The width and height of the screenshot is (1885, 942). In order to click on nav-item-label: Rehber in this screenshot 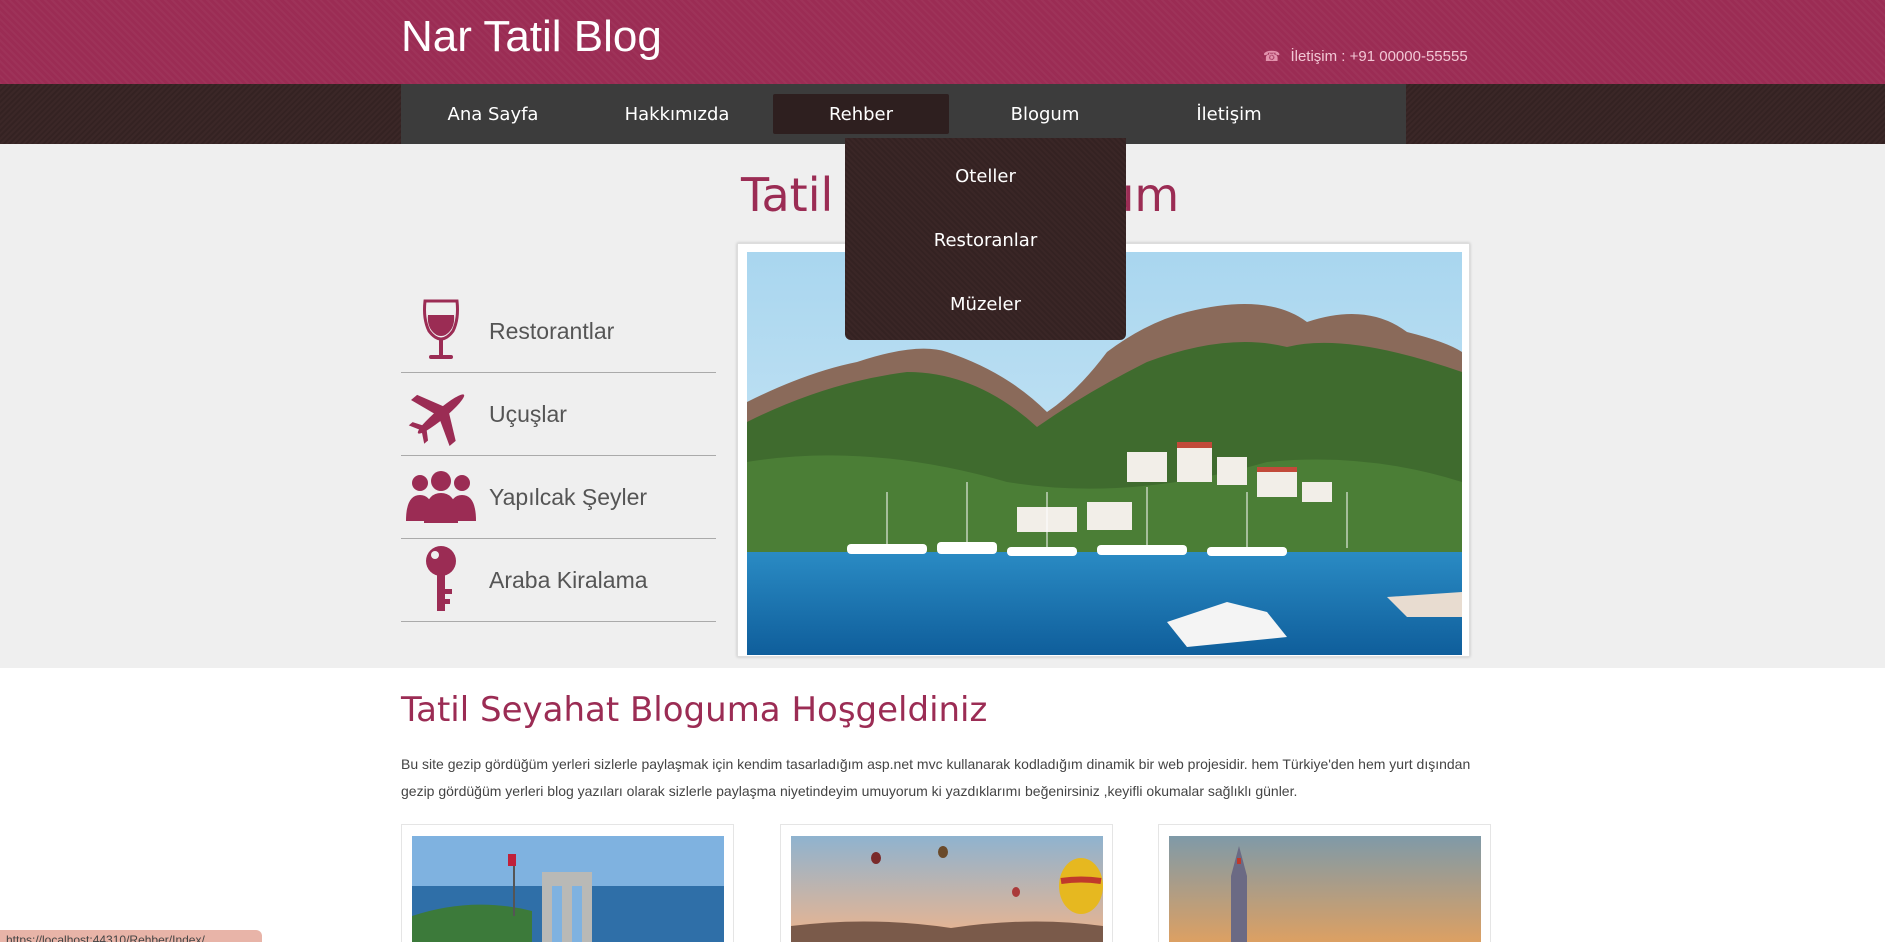, I will do `click(861, 114)`.